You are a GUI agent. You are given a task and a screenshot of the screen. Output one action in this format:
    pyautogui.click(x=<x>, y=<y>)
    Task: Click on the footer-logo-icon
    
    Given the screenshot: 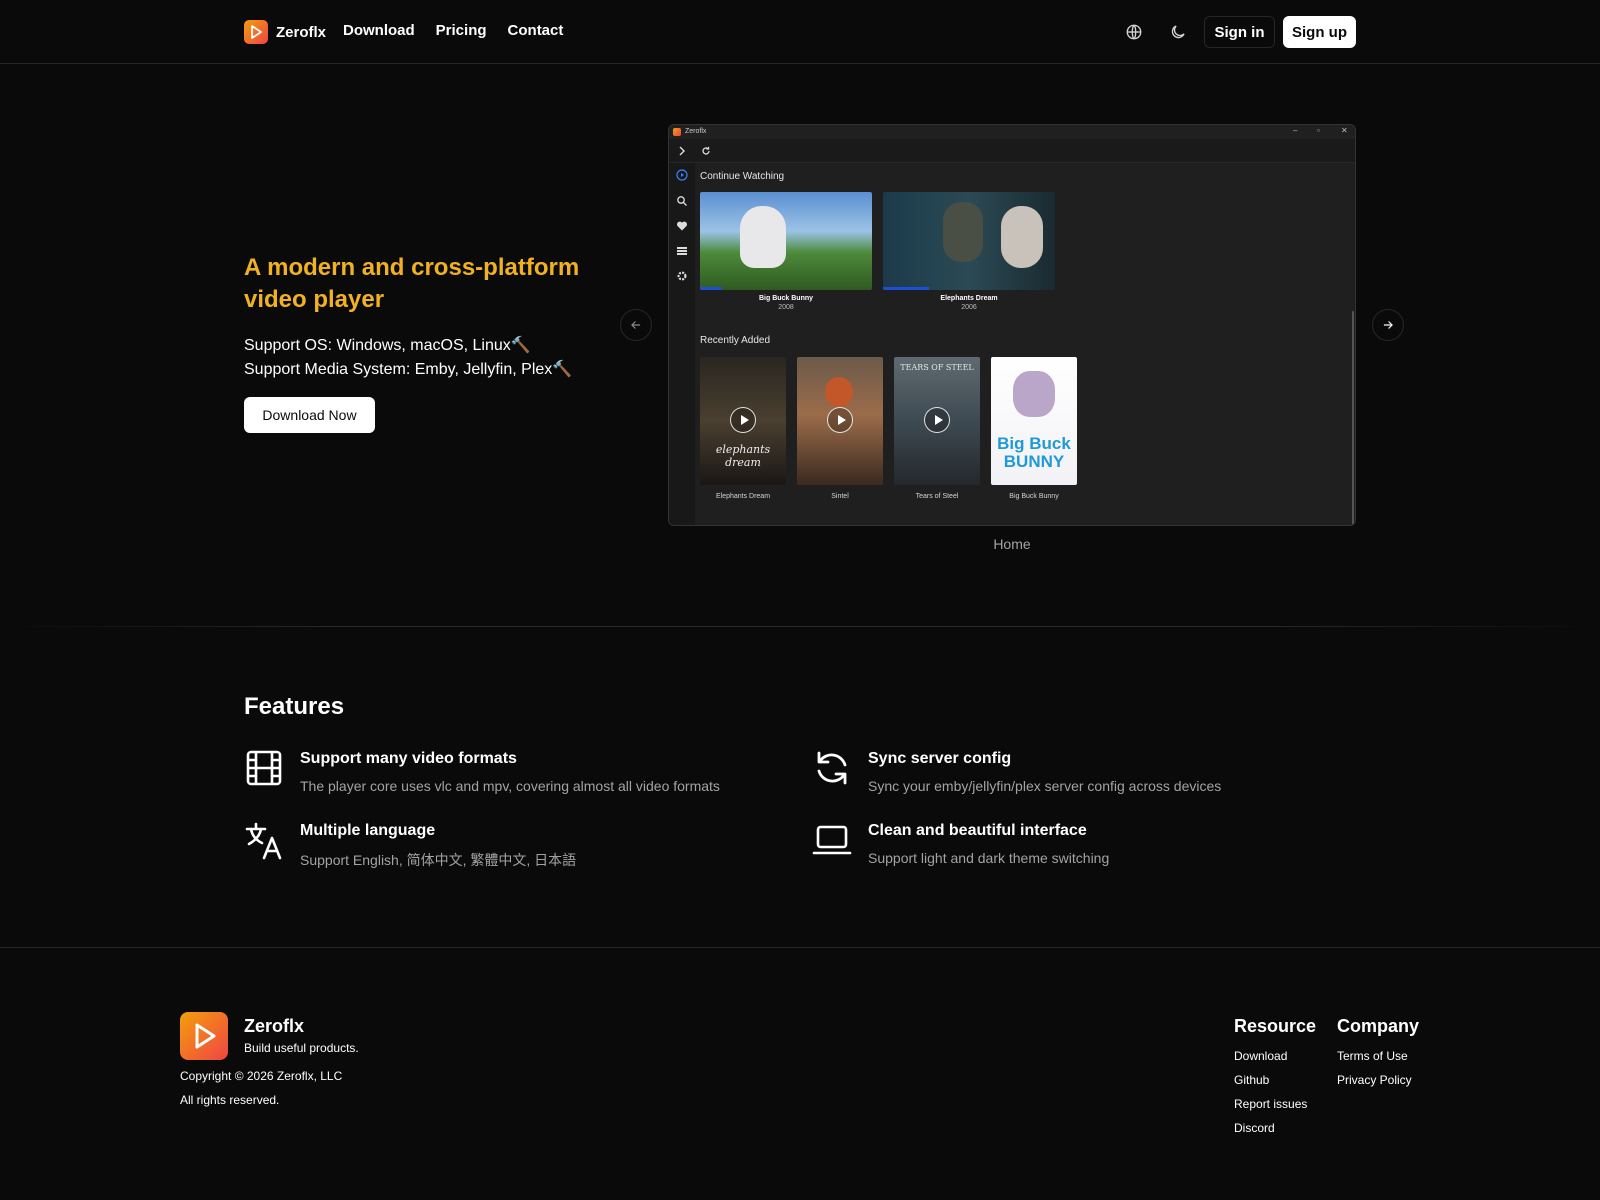 What is the action you would take?
    pyautogui.click(x=204, y=1036)
    